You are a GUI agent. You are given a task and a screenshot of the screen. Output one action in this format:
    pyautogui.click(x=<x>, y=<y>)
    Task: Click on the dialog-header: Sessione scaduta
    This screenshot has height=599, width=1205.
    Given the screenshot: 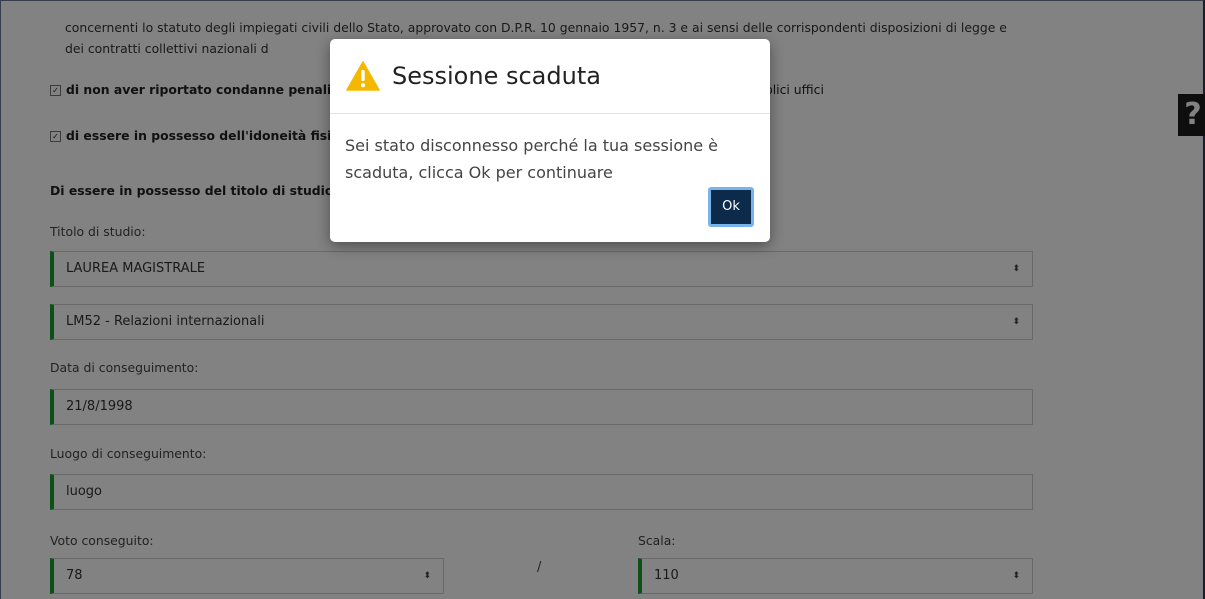 What is the action you would take?
    pyautogui.click(x=550, y=76)
    